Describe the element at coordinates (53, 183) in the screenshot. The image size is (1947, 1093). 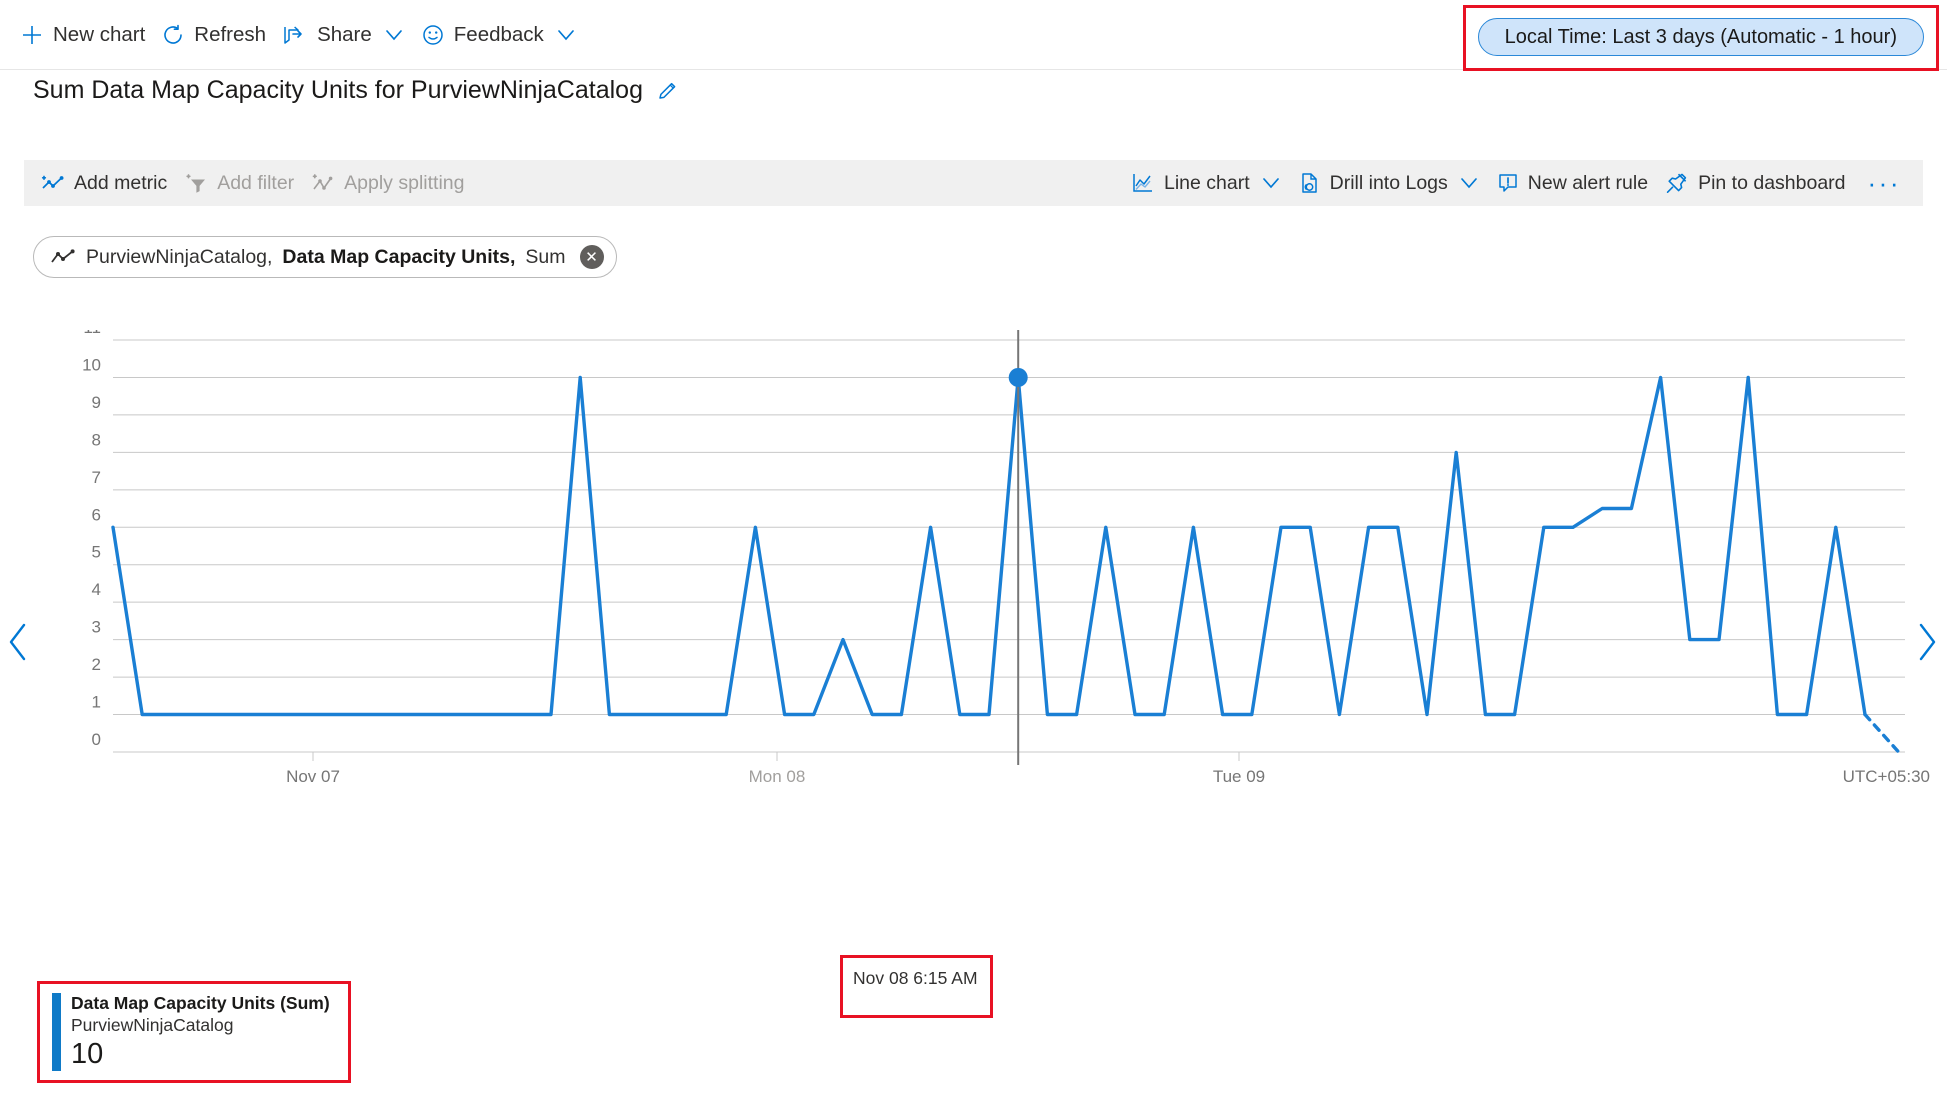
I see `add-metric-icon` at that location.